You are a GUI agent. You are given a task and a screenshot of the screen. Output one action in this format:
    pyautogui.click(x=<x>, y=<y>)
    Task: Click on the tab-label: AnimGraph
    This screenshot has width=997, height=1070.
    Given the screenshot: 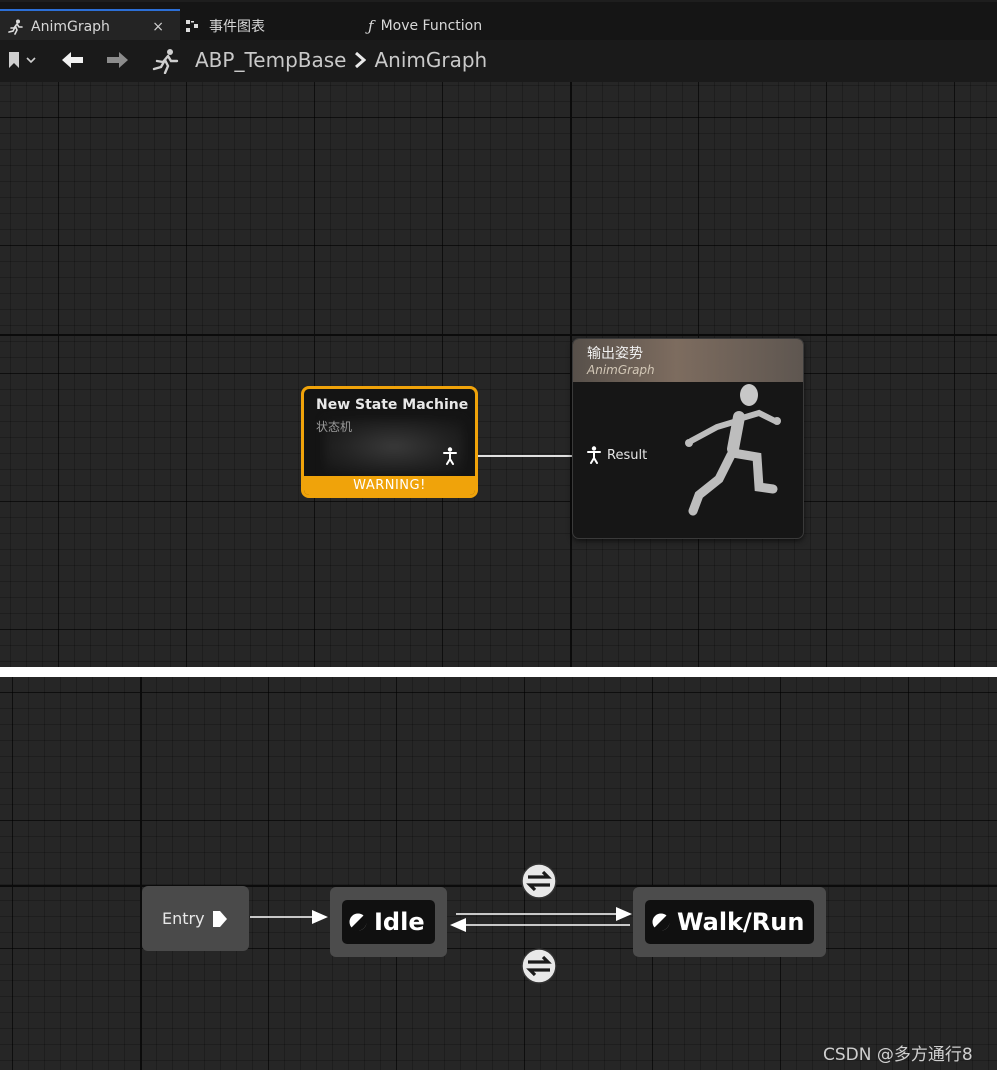 What is the action you would take?
    pyautogui.click(x=70, y=26)
    